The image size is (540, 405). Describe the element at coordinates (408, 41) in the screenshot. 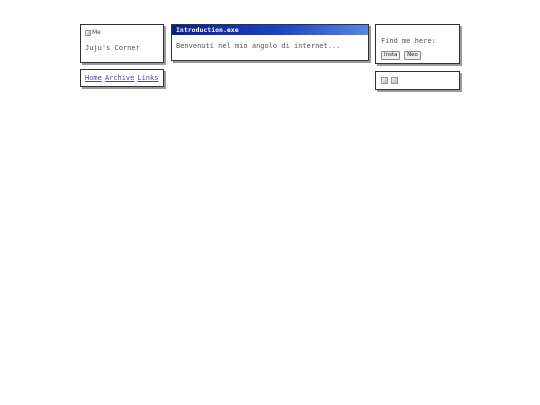

I see `social-label: Find me here:` at that location.